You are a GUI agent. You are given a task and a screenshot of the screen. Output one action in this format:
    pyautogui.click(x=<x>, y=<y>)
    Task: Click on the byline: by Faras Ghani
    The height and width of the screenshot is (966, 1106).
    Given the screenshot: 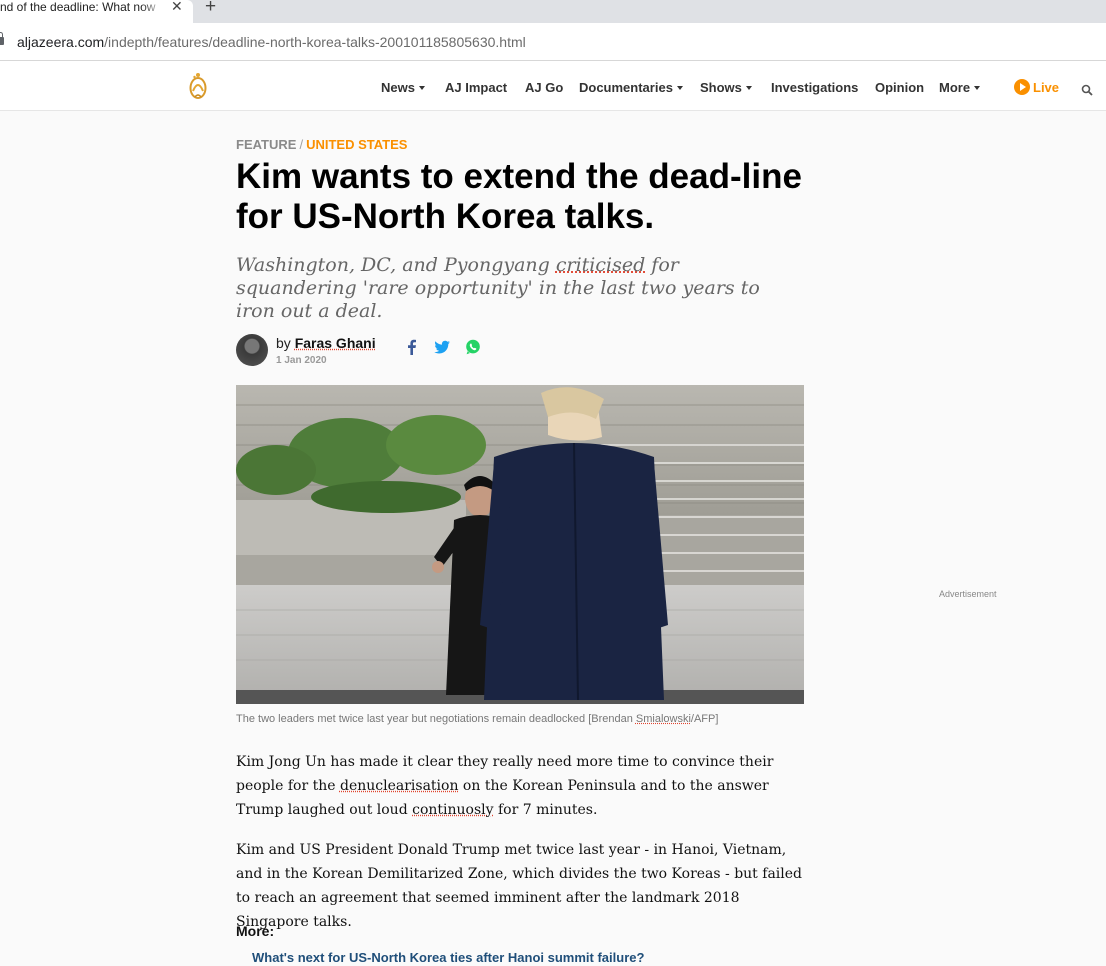 What is the action you would take?
    pyautogui.click(x=326, y=343)
    